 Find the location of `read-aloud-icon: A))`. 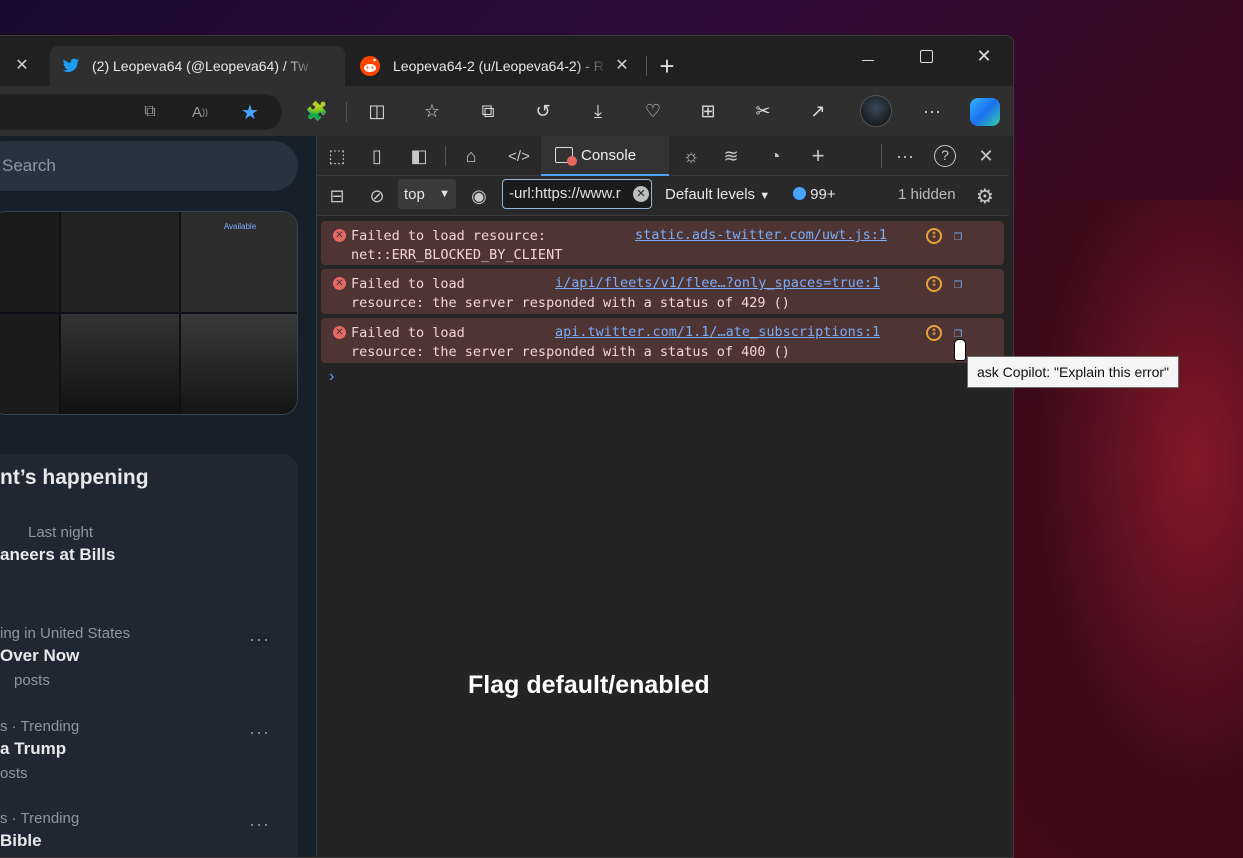

read-aloud-icon: A)) is located at coordinates (200, 112).